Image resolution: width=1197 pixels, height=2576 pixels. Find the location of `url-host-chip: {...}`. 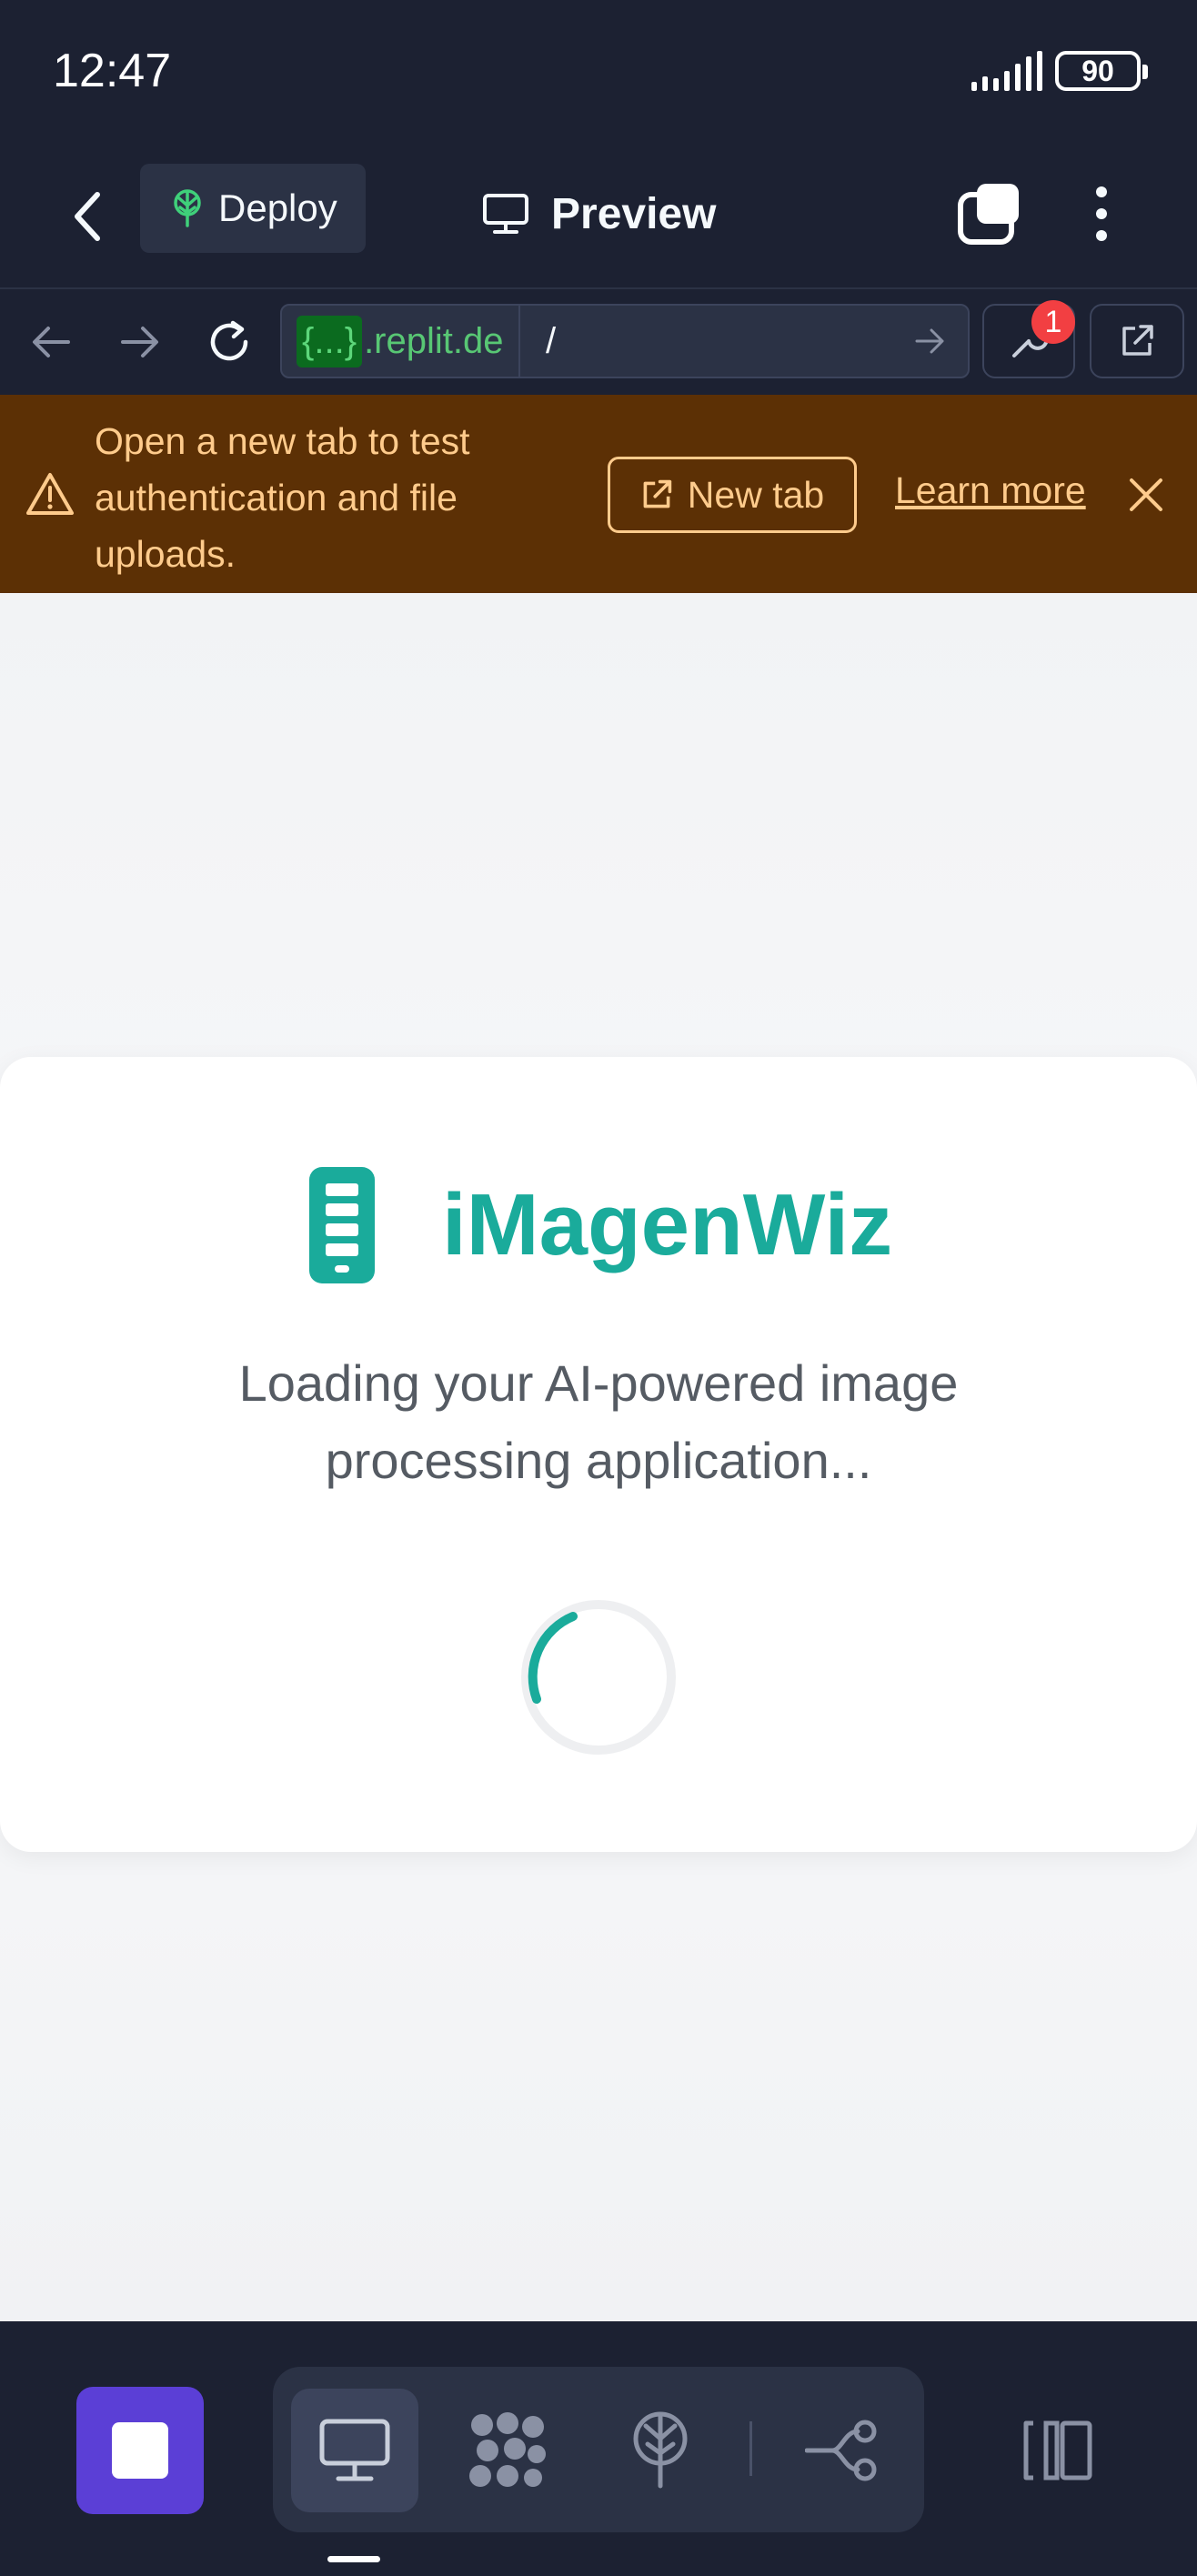

url-host-chip: {...} is located at coordinates (330, 341).